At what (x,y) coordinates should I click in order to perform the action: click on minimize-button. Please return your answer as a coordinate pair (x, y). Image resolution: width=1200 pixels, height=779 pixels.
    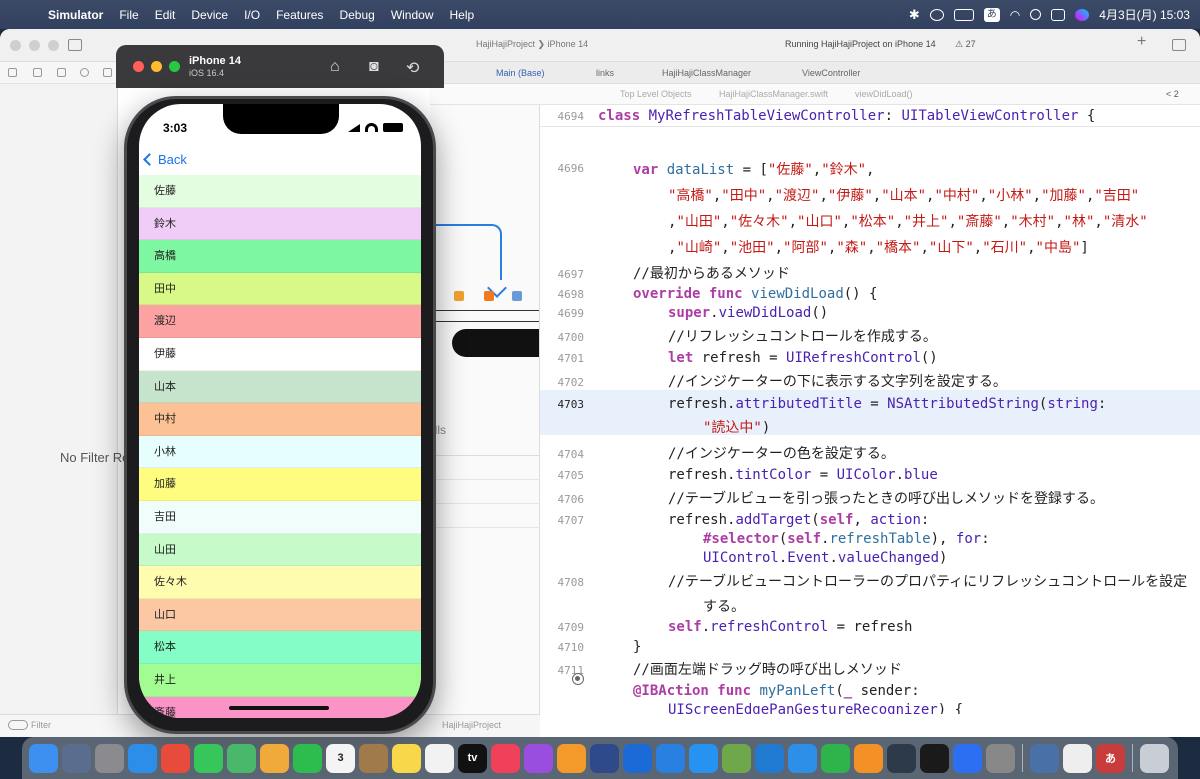
    Looking at the image, I should click on (34, 45).